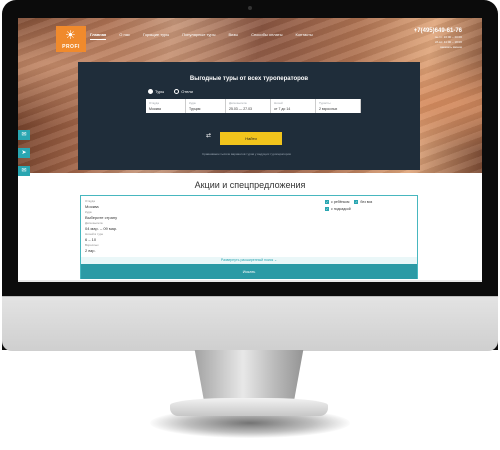 The width and height of the screenshot is (500, 450). I want to click on checkbox-label: без виз, so click(366, 202).